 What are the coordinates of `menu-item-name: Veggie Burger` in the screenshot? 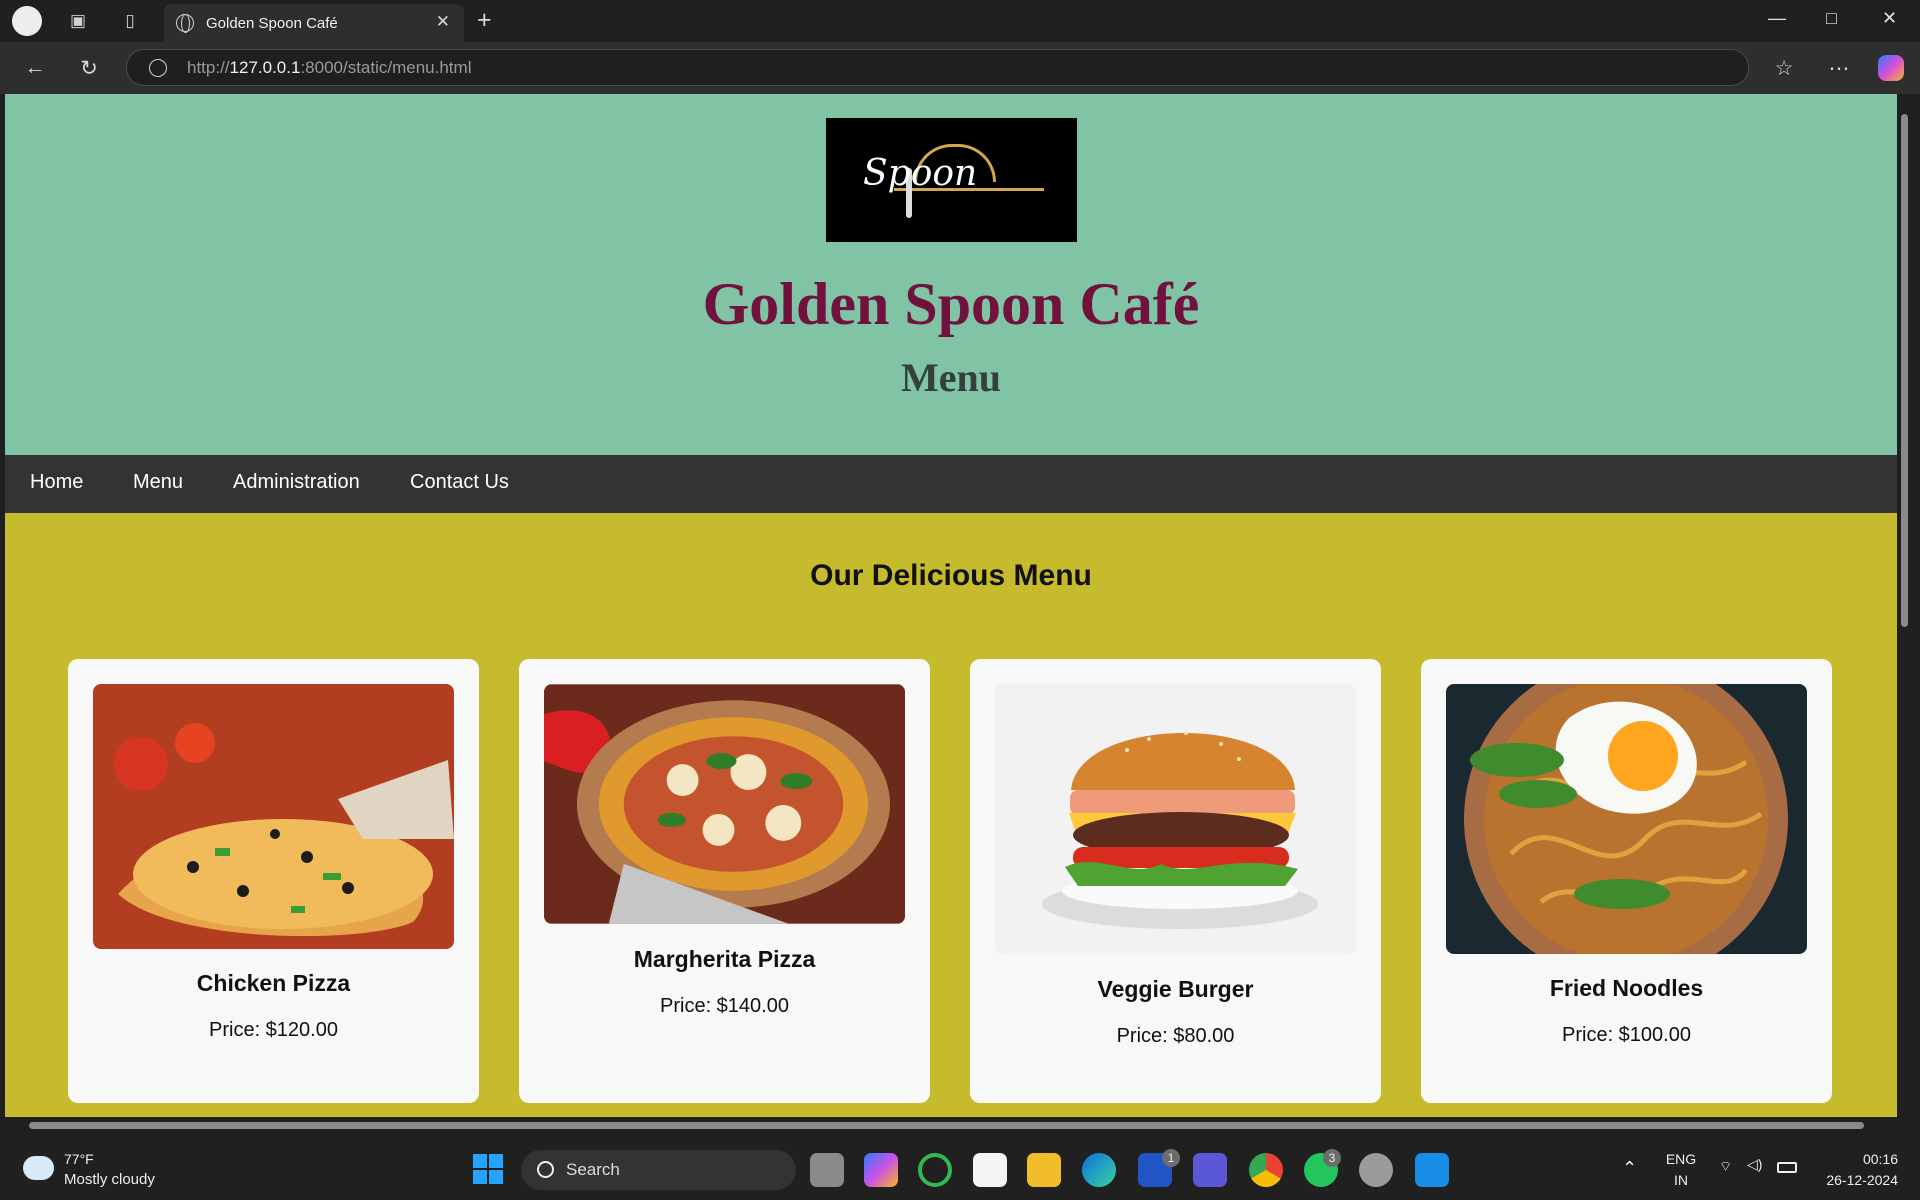 It's located at (1175, 989).